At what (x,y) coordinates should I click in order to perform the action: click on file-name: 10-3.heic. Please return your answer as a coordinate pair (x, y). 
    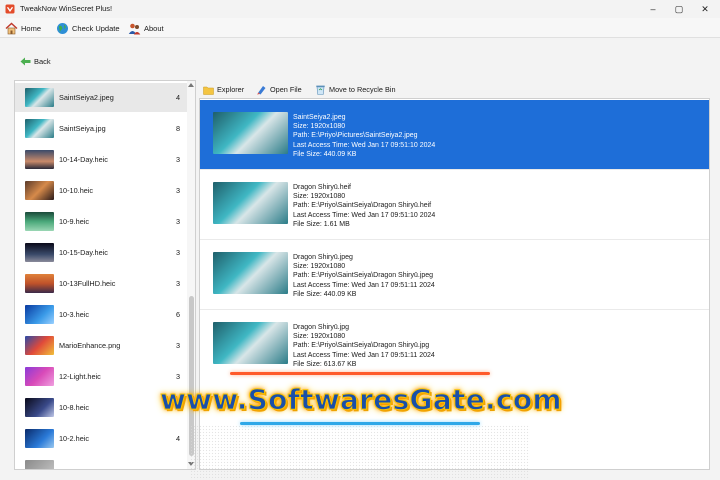
    Looking at the image, I should click on (74, 314).